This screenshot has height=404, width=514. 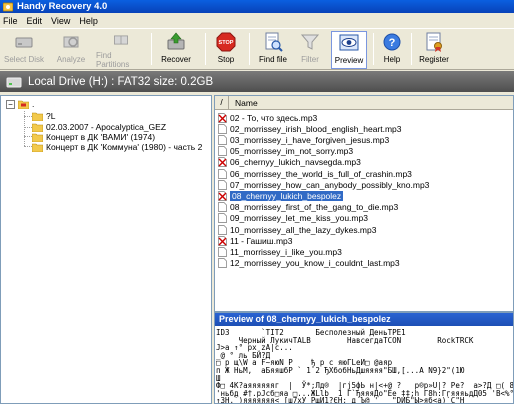 What do you see at coordinates (364, 240) in the screenshot?
I see `file-row: 11 - Гашиш.mp3` at bounding box center [364, 240].